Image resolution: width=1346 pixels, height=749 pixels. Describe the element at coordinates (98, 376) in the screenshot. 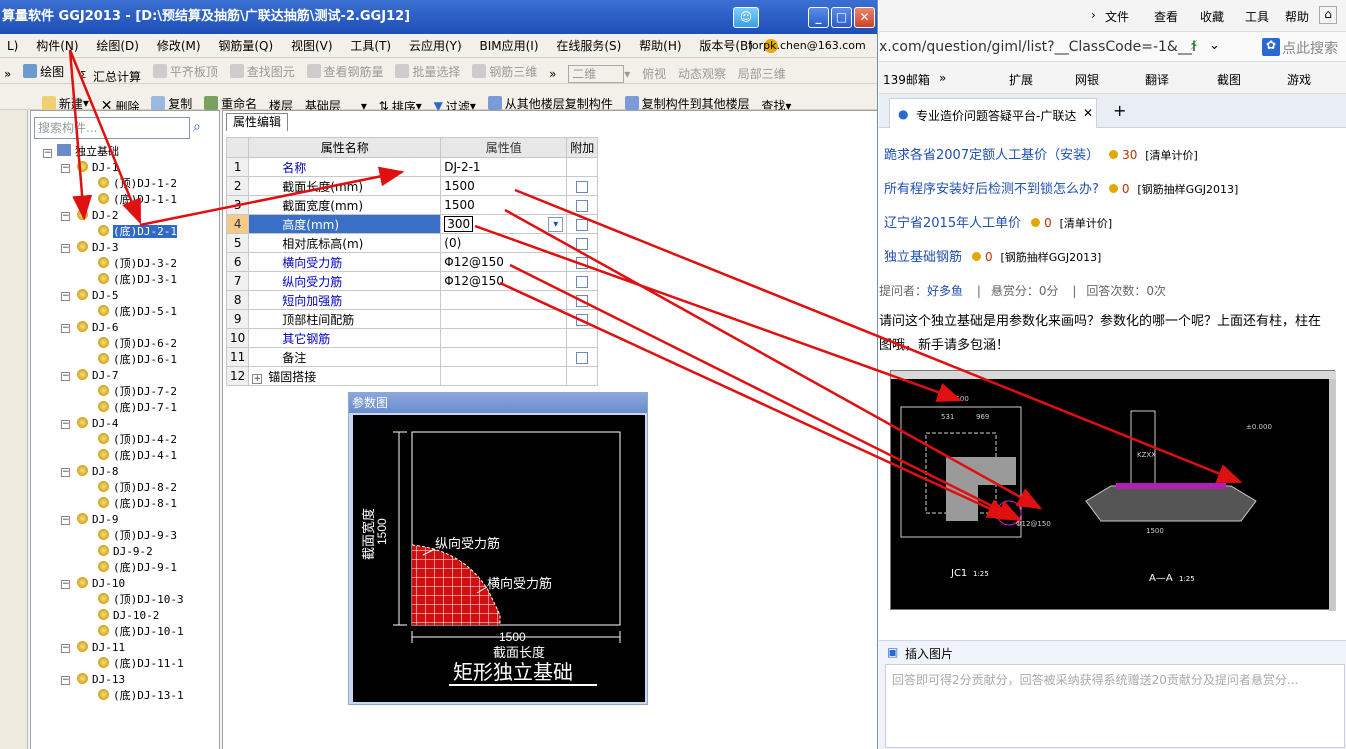

I see `tree-node: DJ-7` at that location.